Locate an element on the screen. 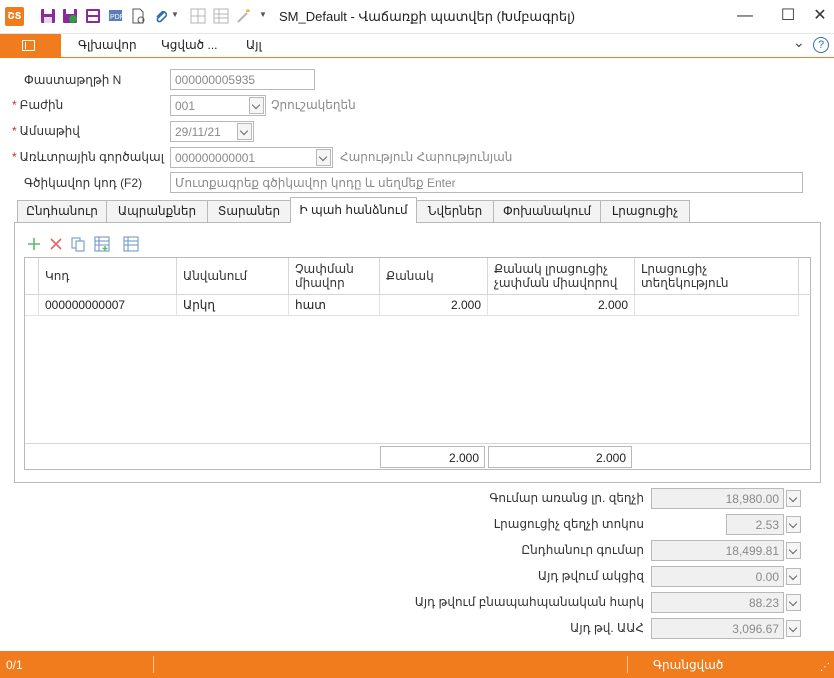 This screenshot has width=834, height=678. total-qty: 2.000 is located at coordinates (432, 457).